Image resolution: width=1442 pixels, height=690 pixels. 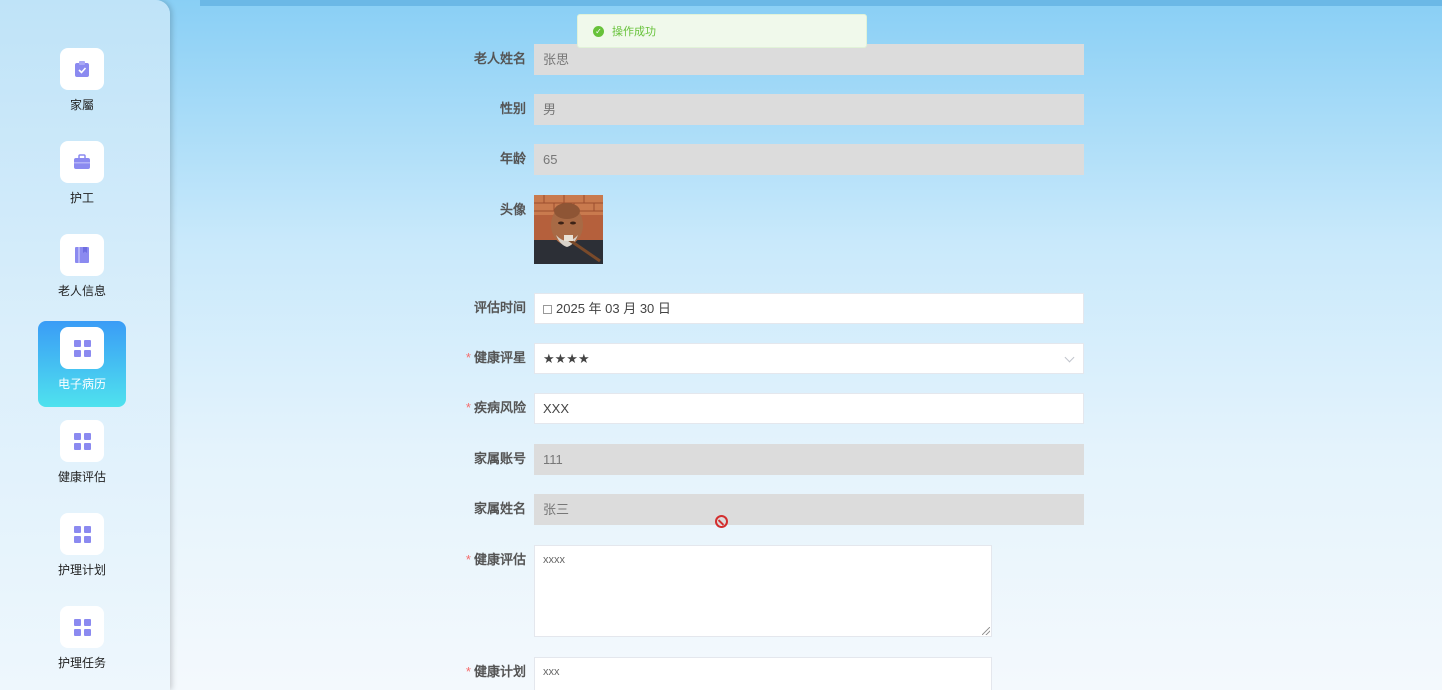 I want to click on sidebar-item-care-plan: 护理计划, so click(x=82, y=550).